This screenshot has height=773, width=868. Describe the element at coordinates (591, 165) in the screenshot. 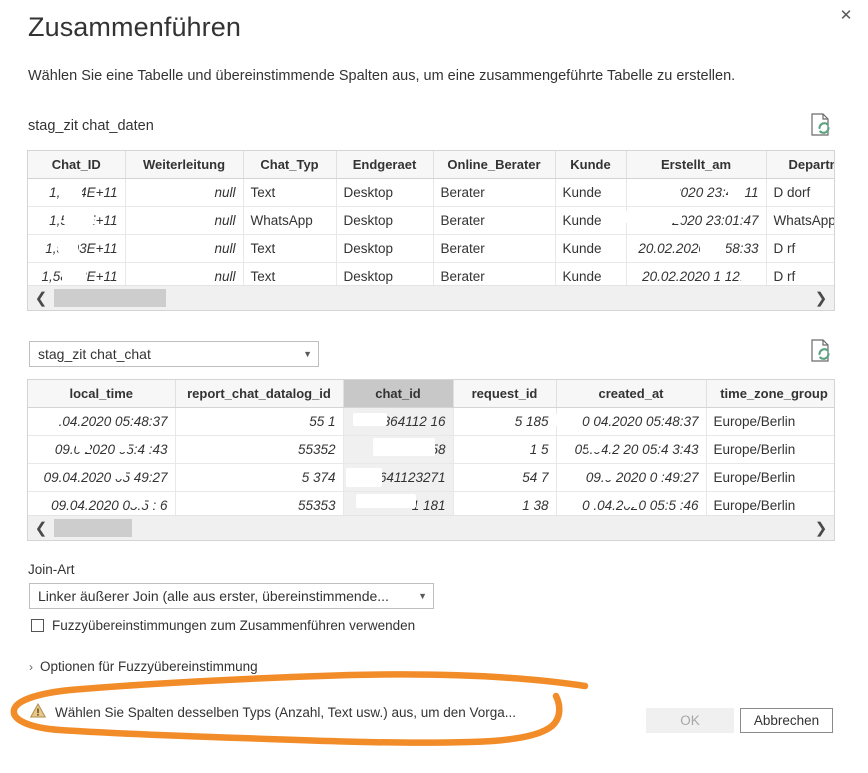

I see `table1-col-kunde: Kunde` at that location.